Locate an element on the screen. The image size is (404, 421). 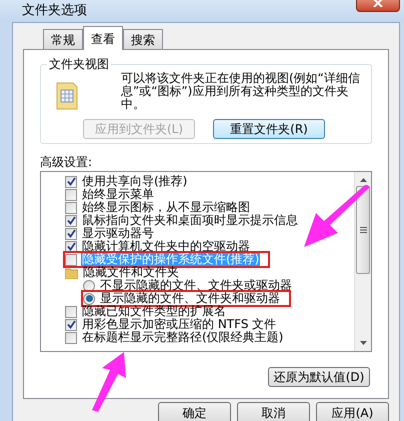
tab: 搜索 is located at coordinates (143, 39).